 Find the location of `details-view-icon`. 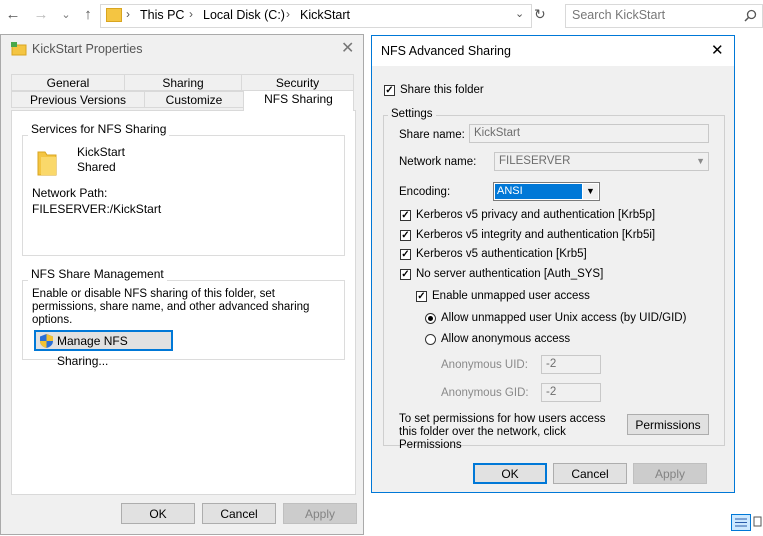

details-view-icon is located at coordinates (741, 522).